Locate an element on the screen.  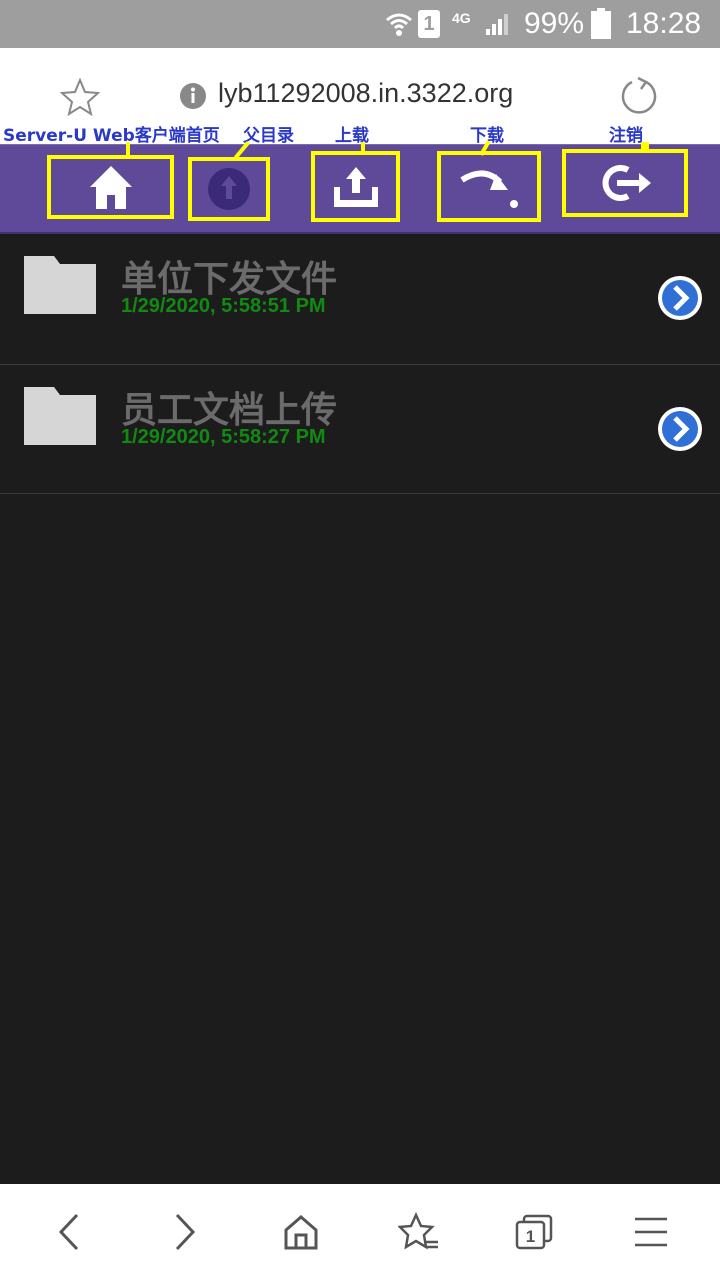
home-button is located at coordinates (110, 187).